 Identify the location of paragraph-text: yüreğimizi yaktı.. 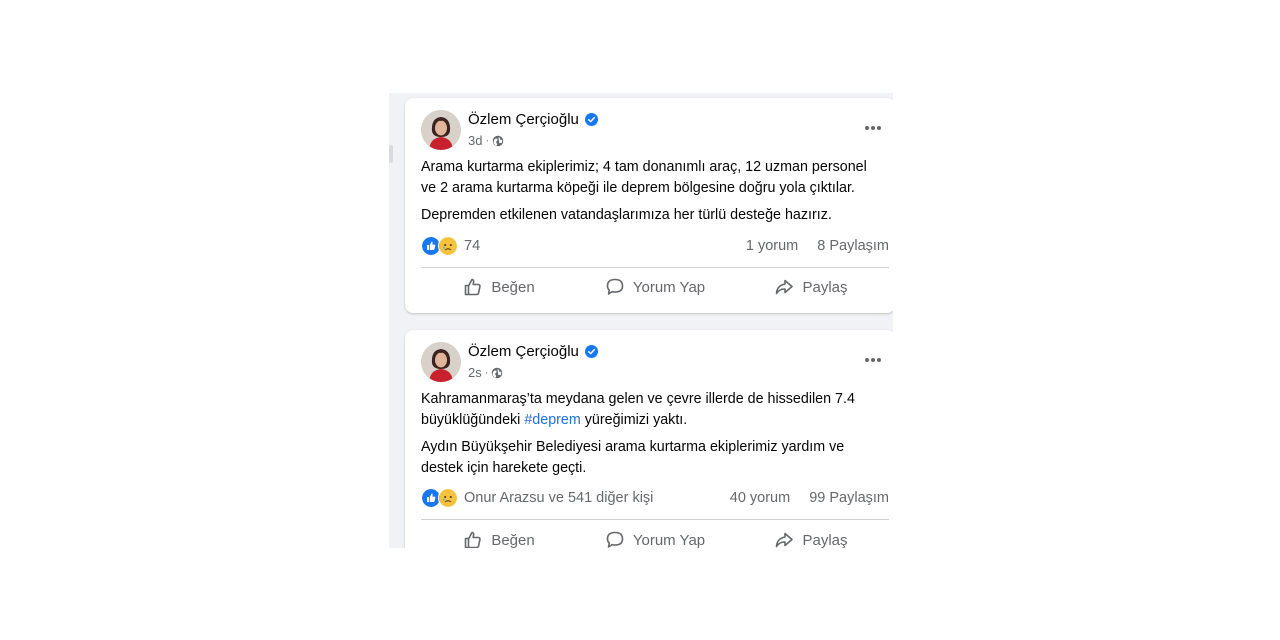
(634, 419).